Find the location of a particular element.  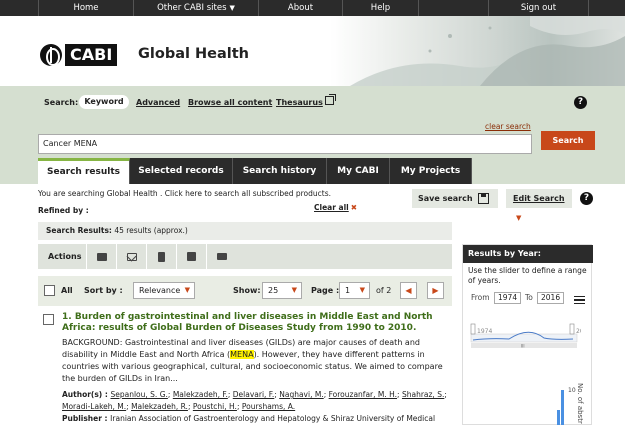

author-link: Forouzanfar, M. H. is located at coordinates (363, 394).